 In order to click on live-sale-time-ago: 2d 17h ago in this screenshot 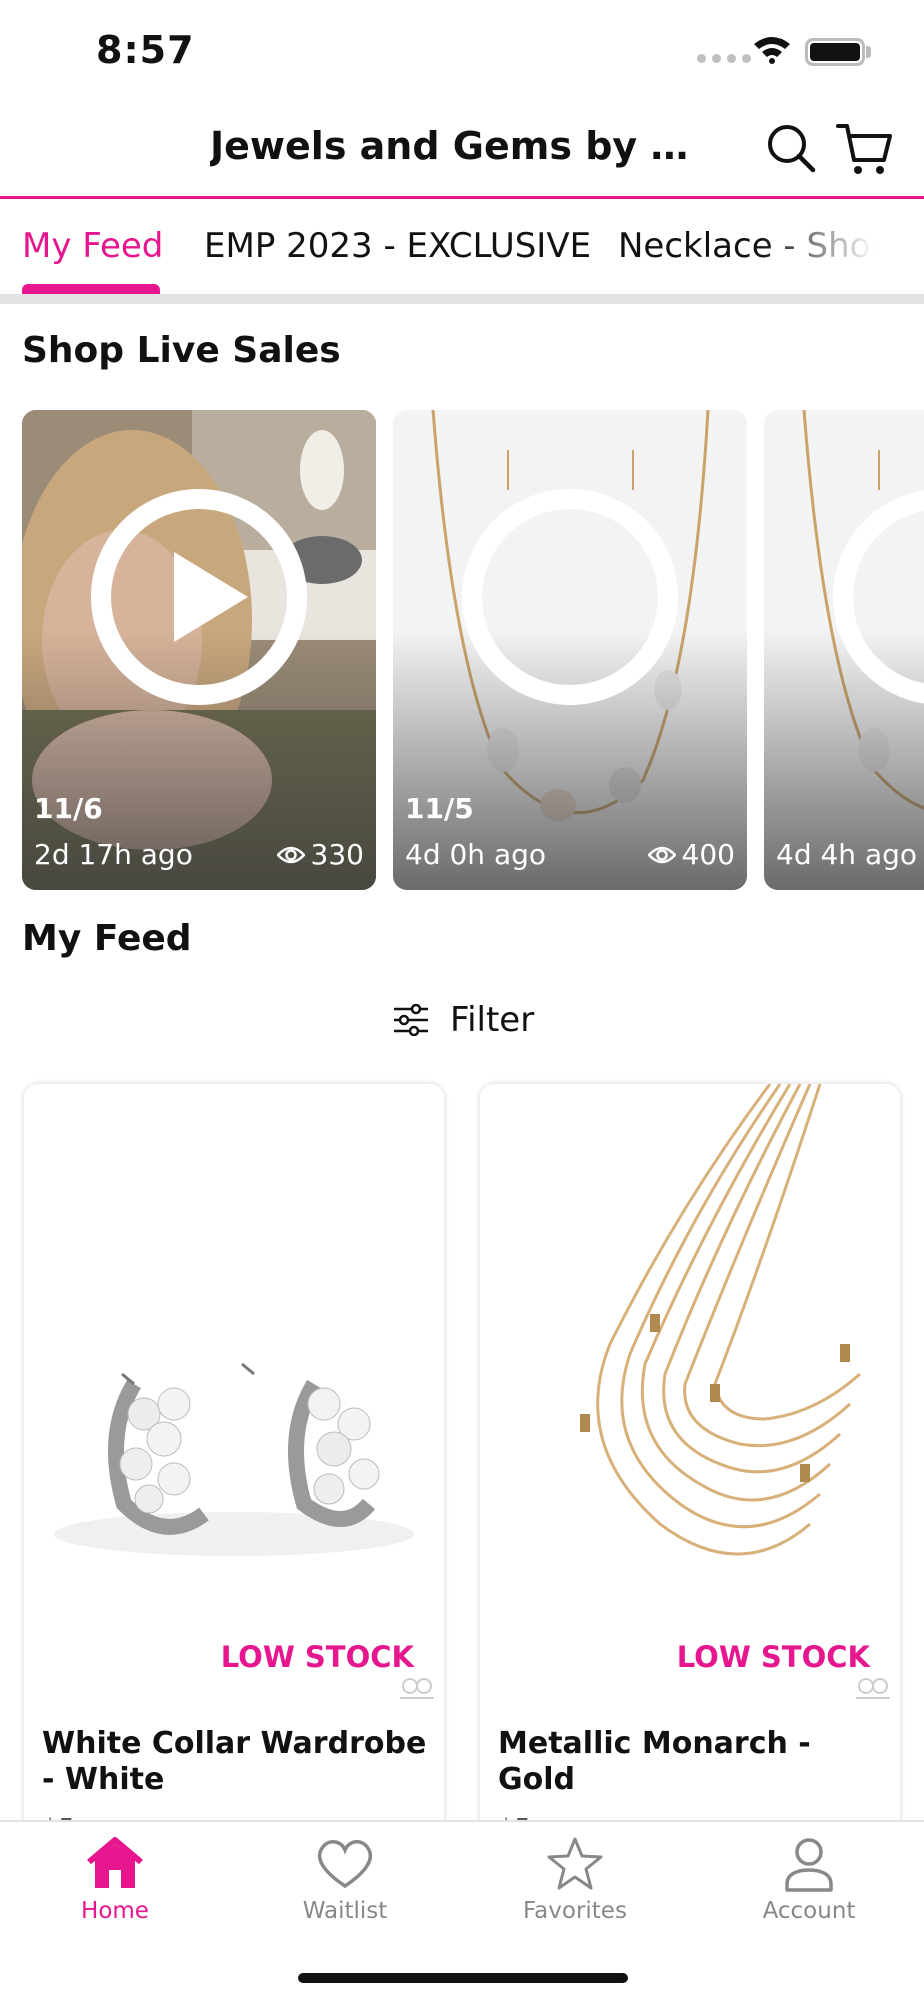, I will do `click(113, 854)`.